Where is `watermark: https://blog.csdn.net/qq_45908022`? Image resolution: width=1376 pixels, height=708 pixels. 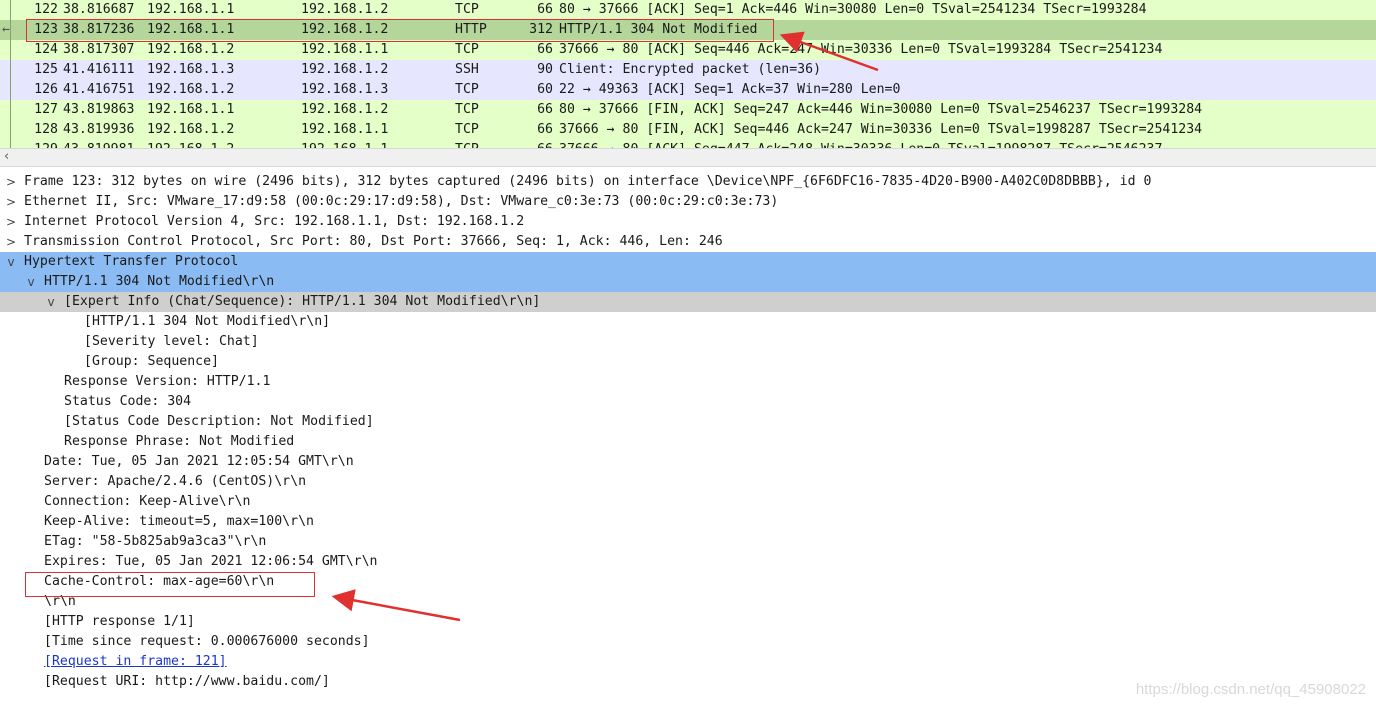 watermark: https://blog.csdn.net/qq_45908022 is located at coordinates (1250, 689).